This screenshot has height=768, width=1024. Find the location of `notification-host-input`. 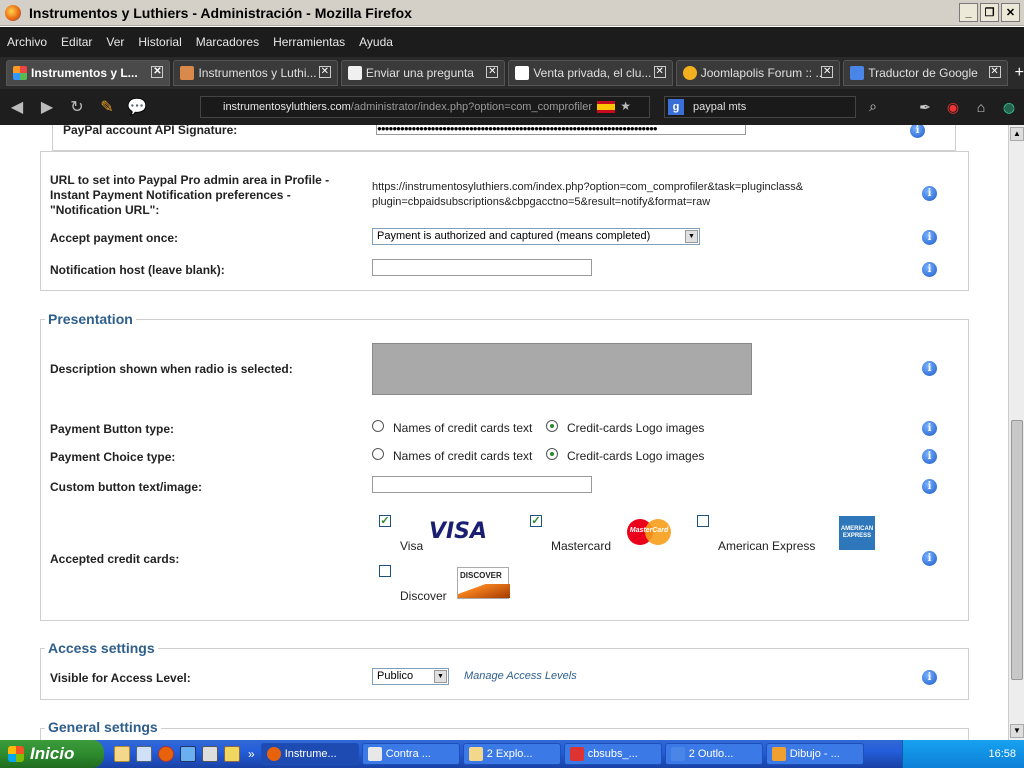

notification-host-input is located at coordinates (482, 267).